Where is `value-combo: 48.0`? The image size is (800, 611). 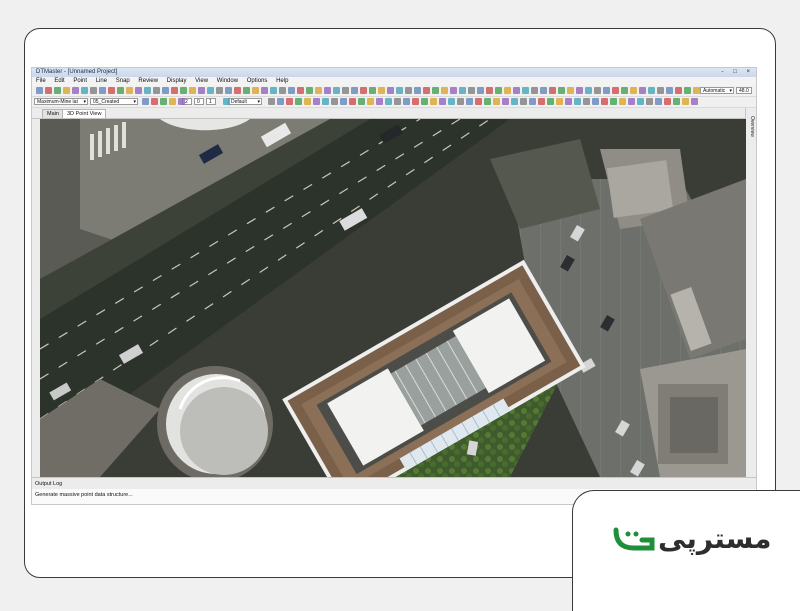
value-combo: 48.0 is located at coordinates (744, 90).